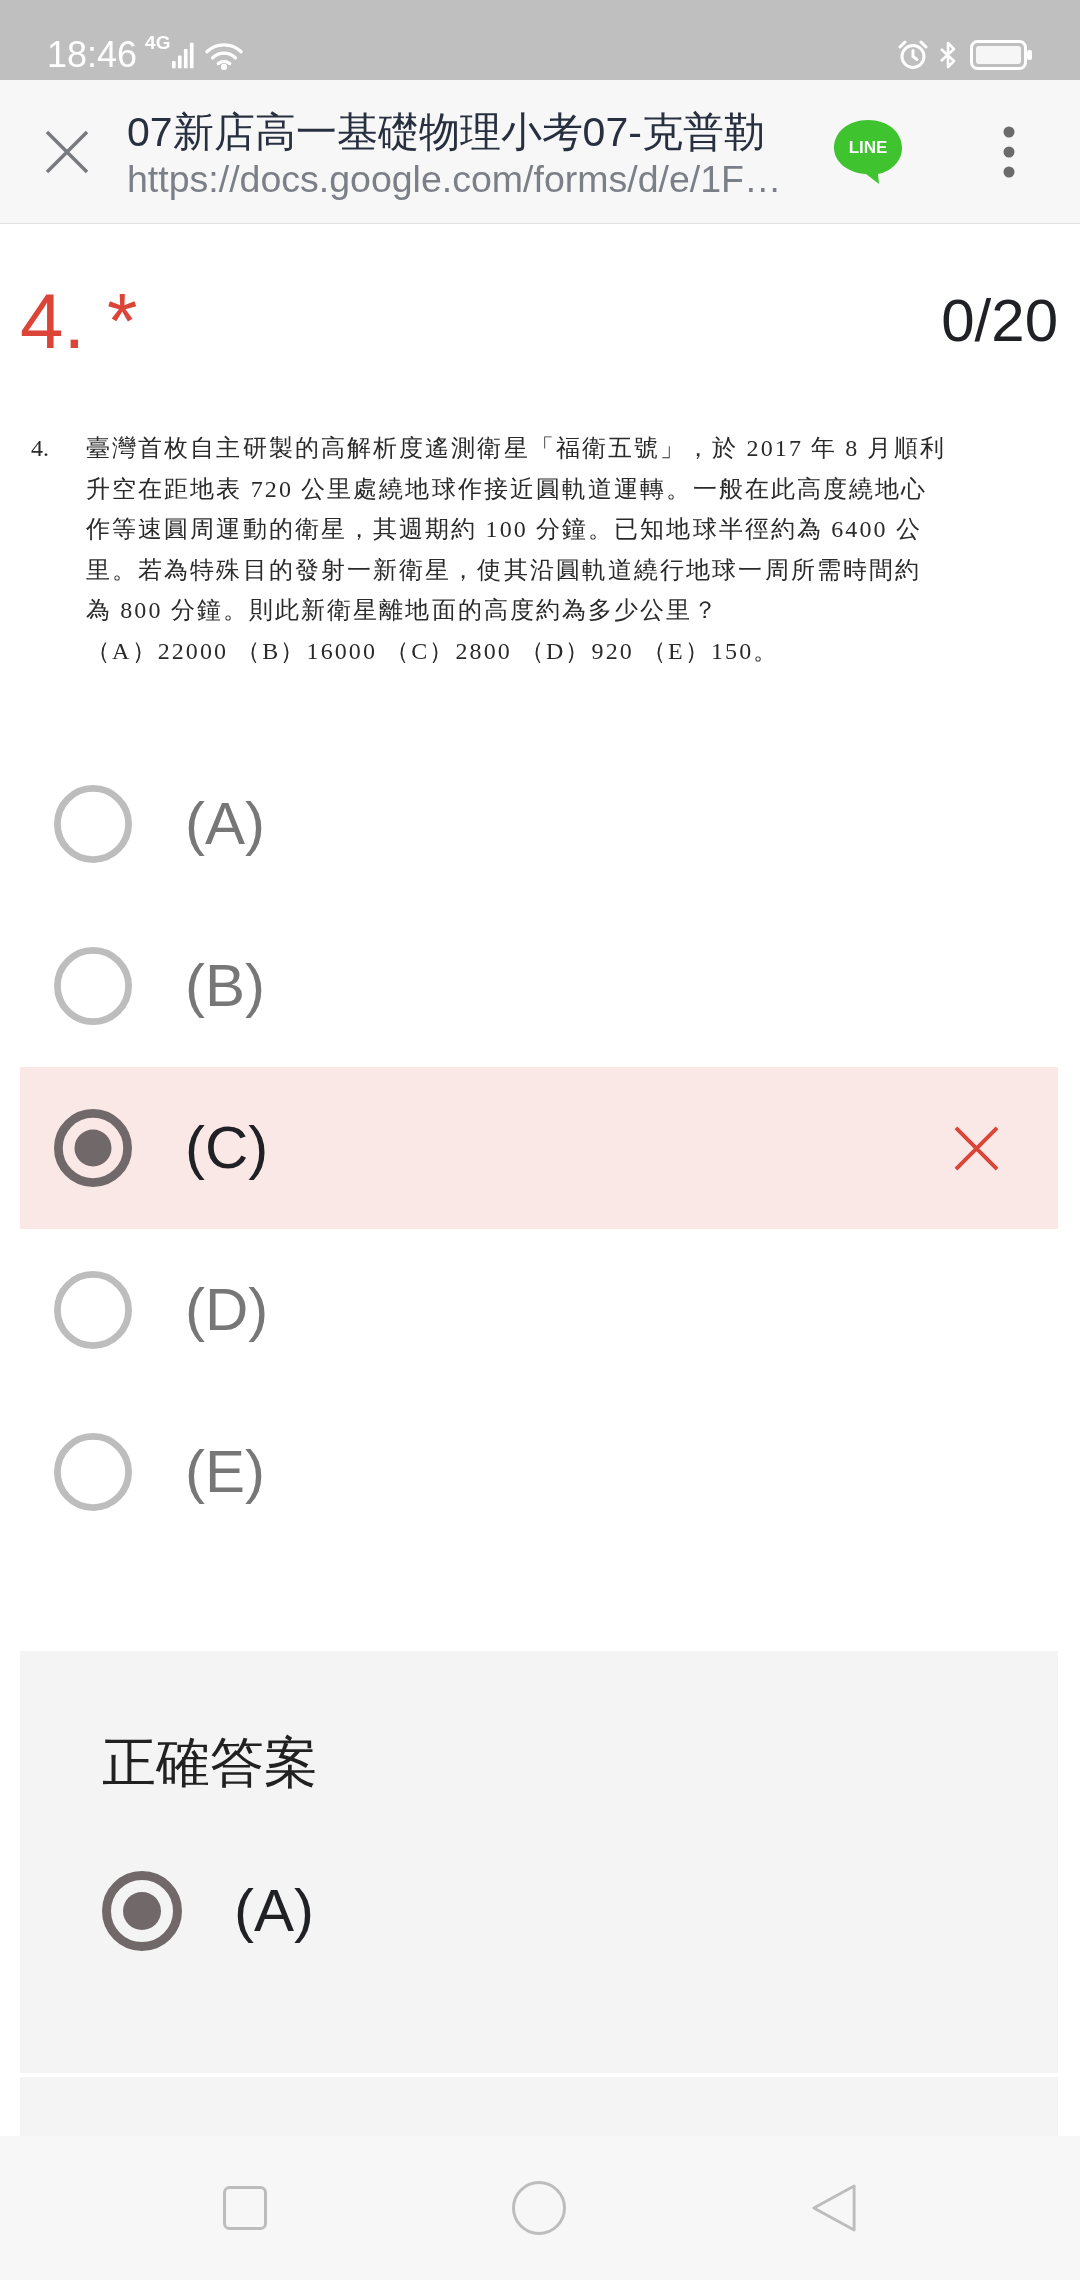 This screenshot has height=2280, width=1080. Describe the element at coordinates (183, 55) in the screenshot. I see `signal-icon` at that location.